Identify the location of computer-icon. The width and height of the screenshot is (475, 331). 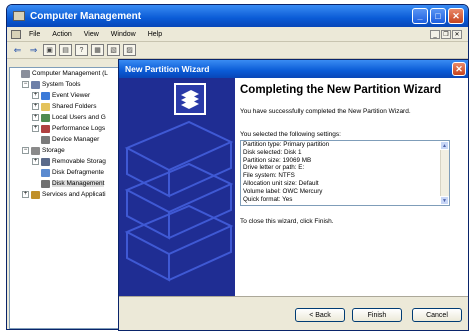
(25, 73).